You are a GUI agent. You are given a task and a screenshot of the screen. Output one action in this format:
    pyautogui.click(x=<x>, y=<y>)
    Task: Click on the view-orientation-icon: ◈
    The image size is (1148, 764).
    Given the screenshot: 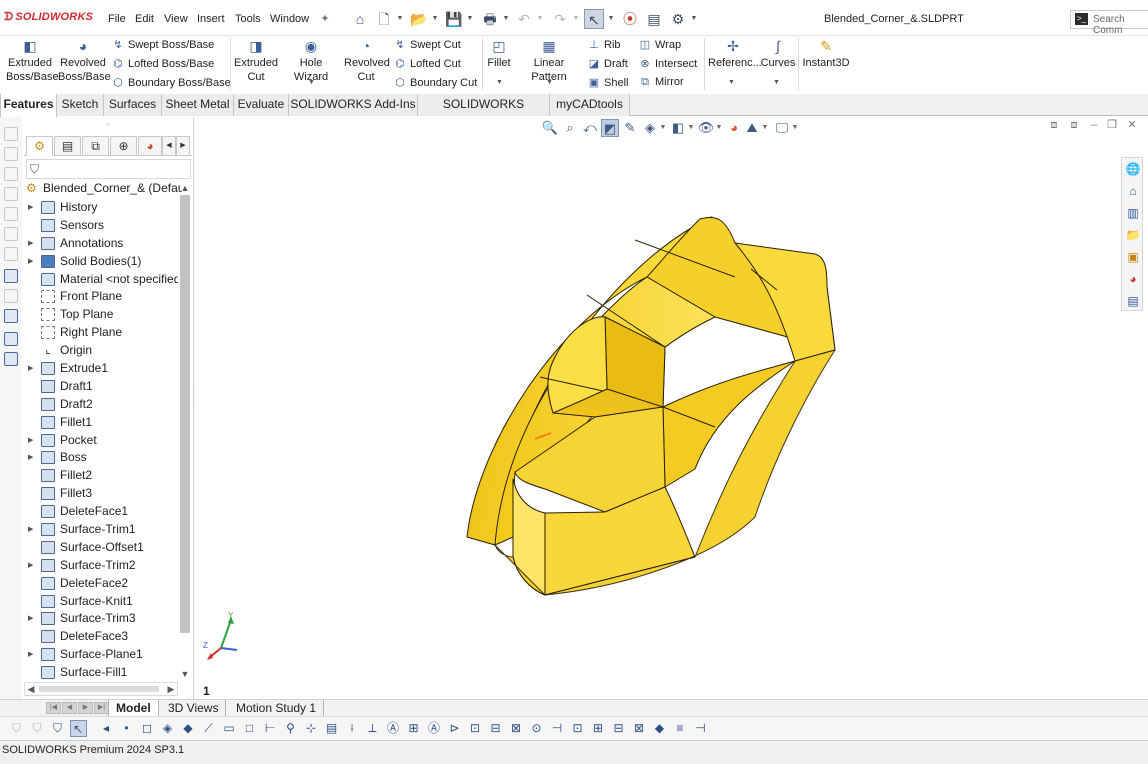 What is the action you would take?
    pyautogui.click(x=650, y=128)
    